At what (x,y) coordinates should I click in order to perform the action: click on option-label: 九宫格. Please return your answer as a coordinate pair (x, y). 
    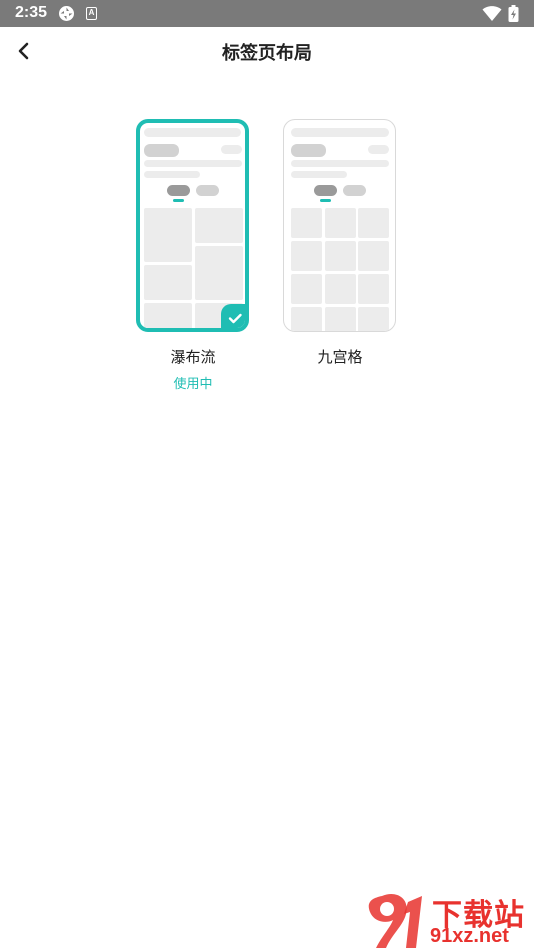
    Looking at the image, I should click on (340, 357).